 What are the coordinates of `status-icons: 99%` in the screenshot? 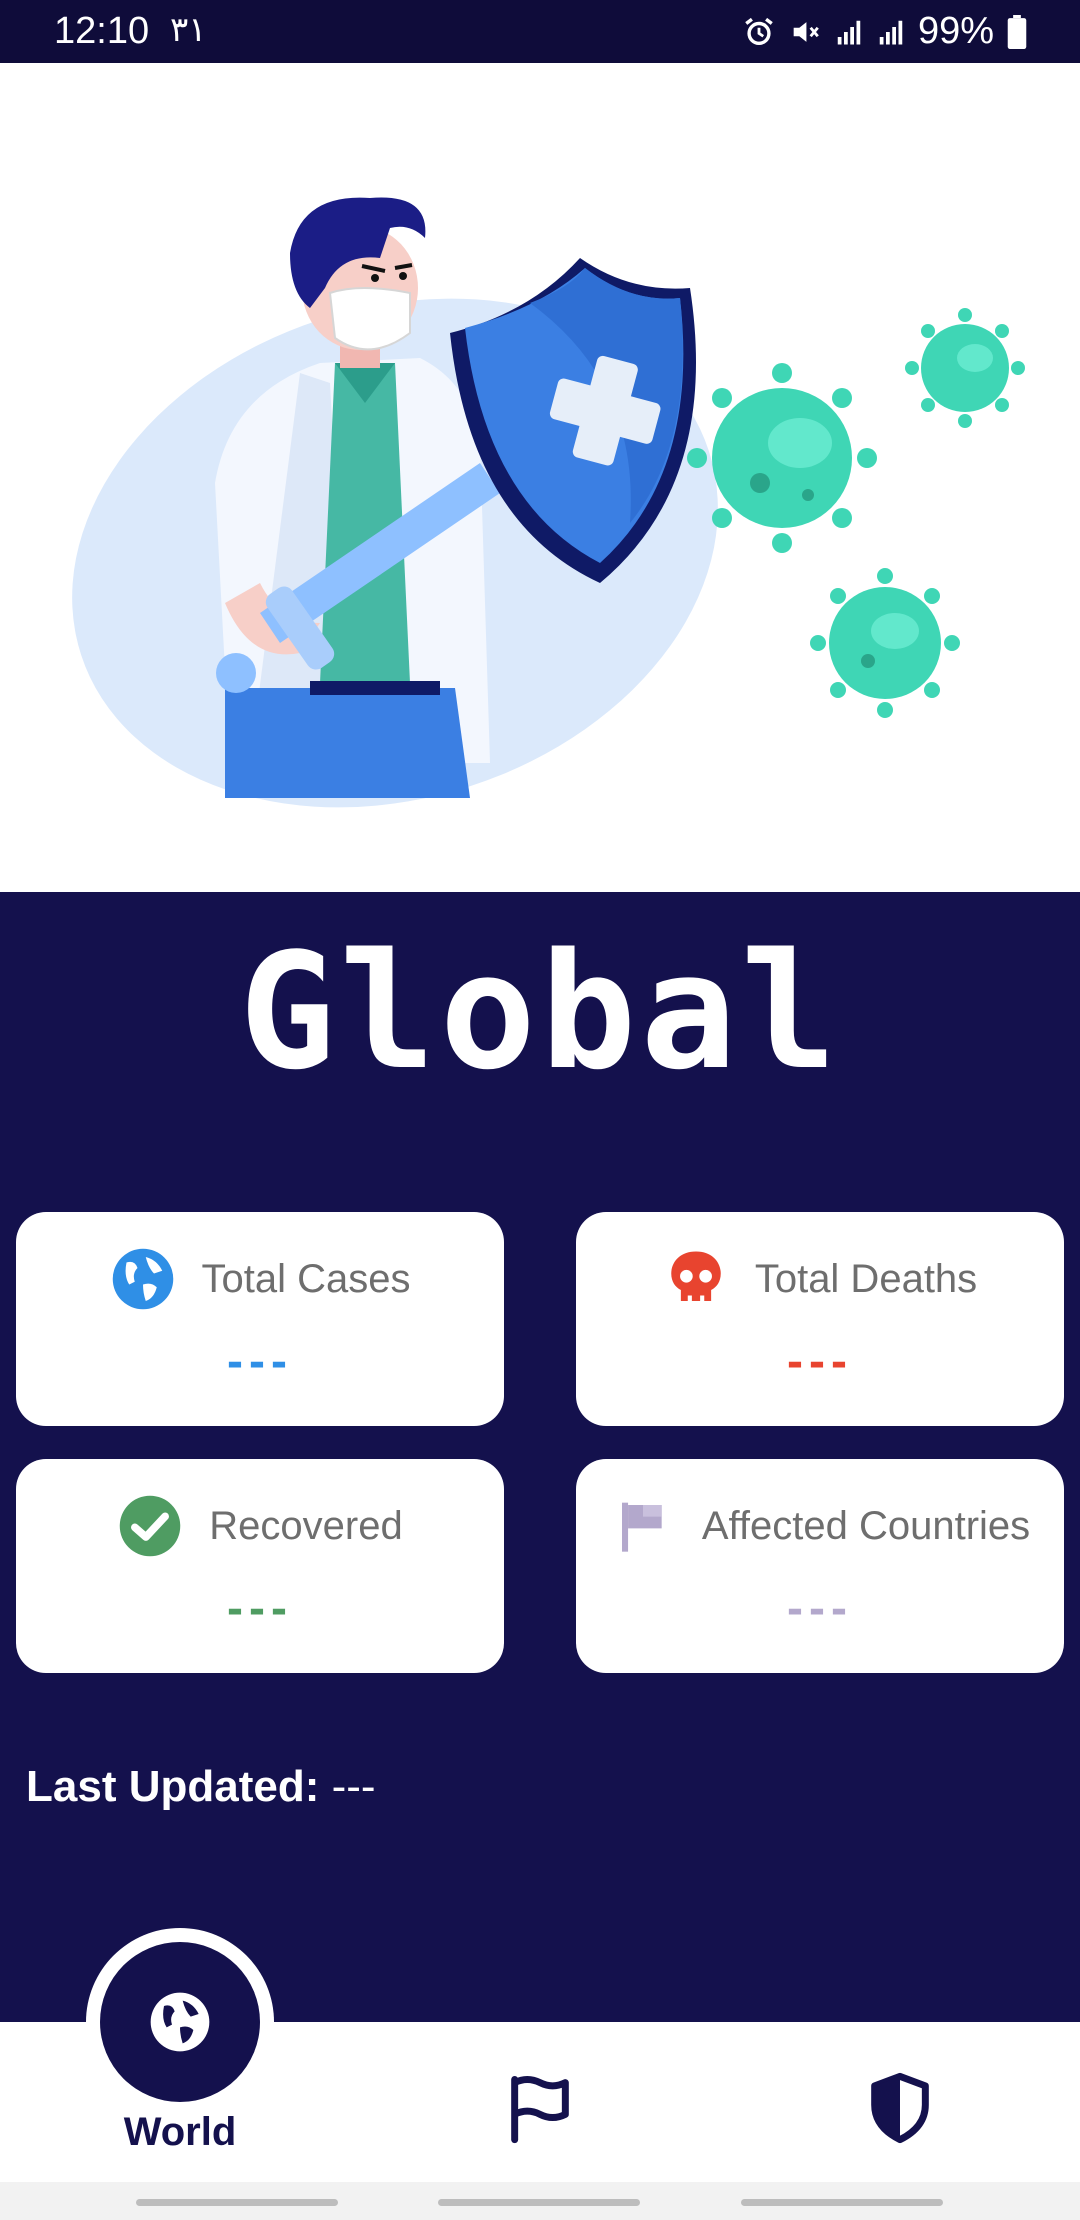 It's located at (885, 31).